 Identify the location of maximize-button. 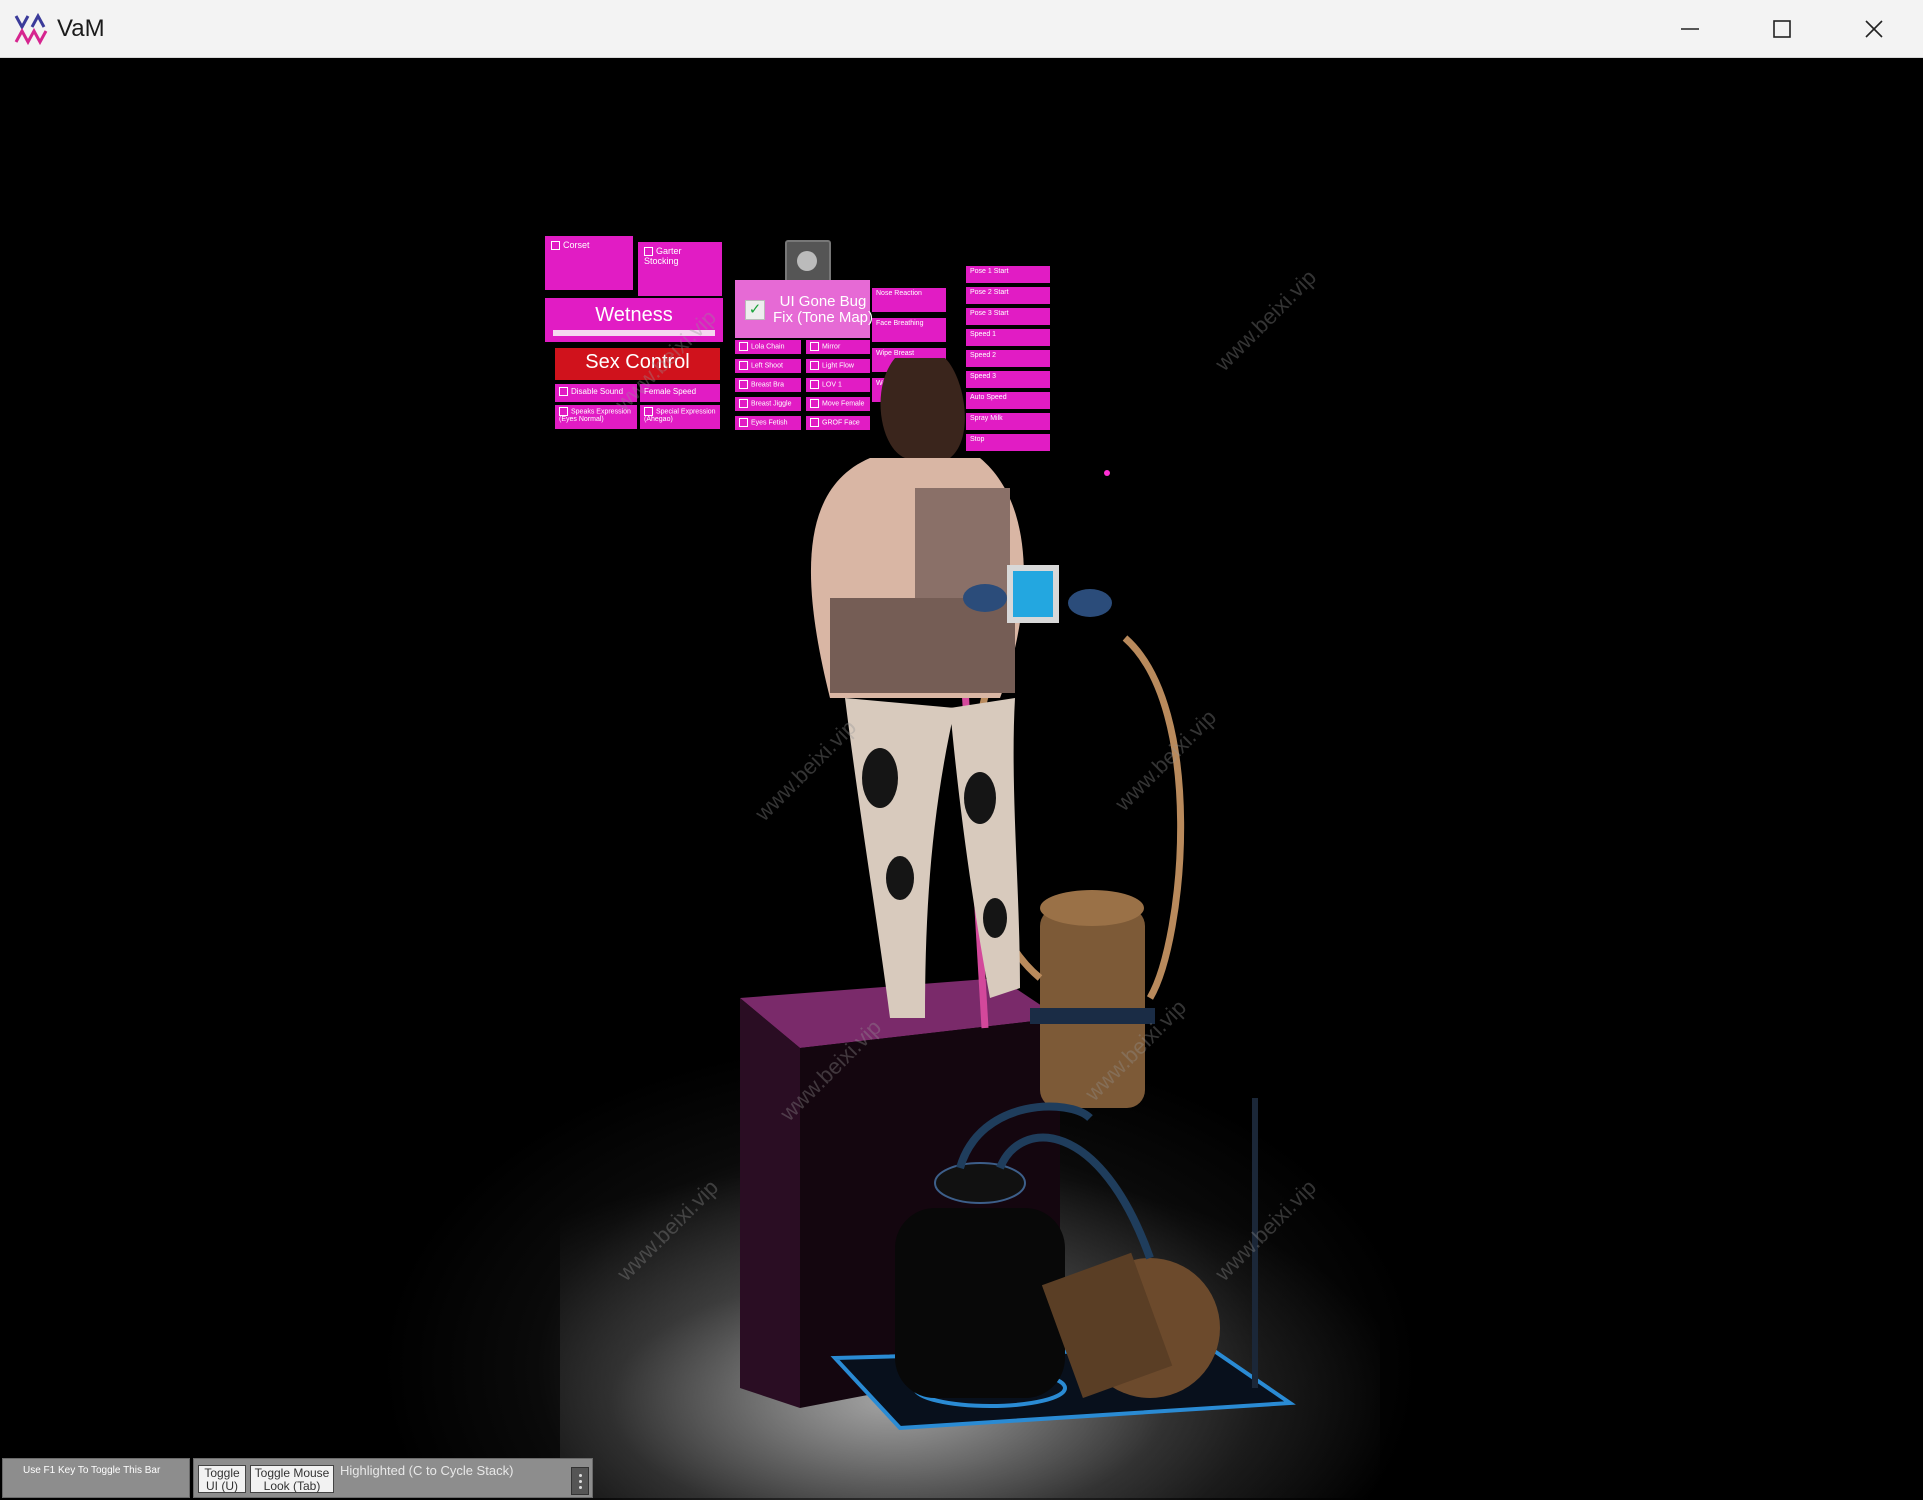
(1782, 28).